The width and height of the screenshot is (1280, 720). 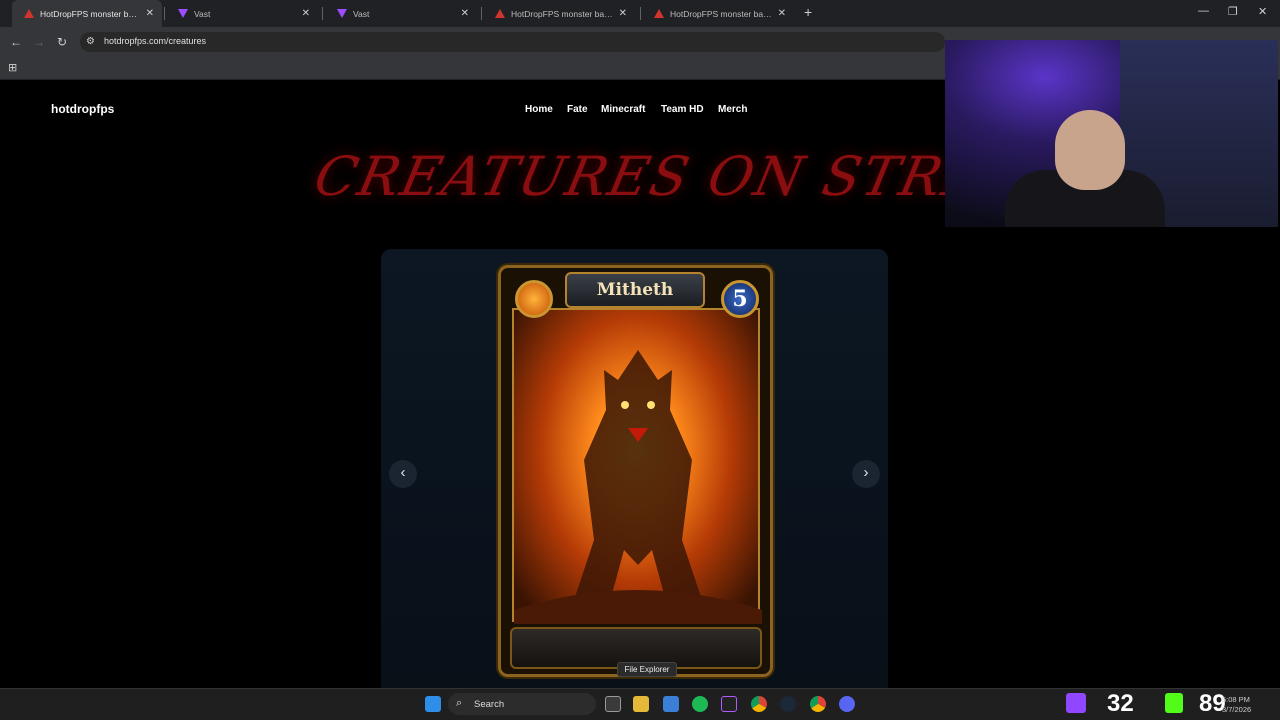 What do you see at coordinates (1262, 11) in the screenshot?
I see `close-window-button: ✕` at bounding box center [1262, 11].